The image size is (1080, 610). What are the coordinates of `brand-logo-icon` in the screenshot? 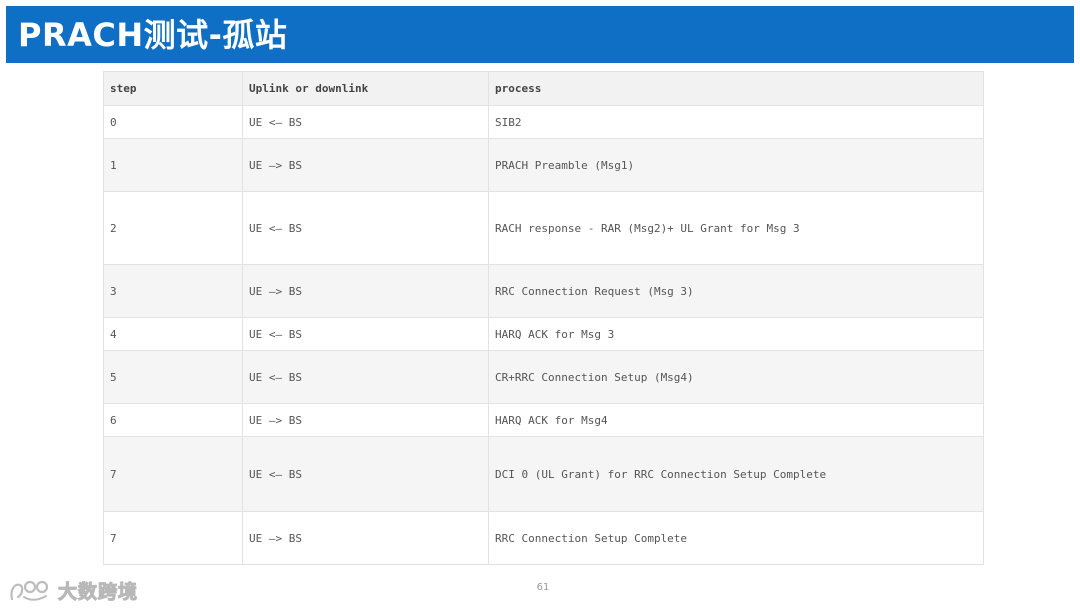 It's located at (29, 590).